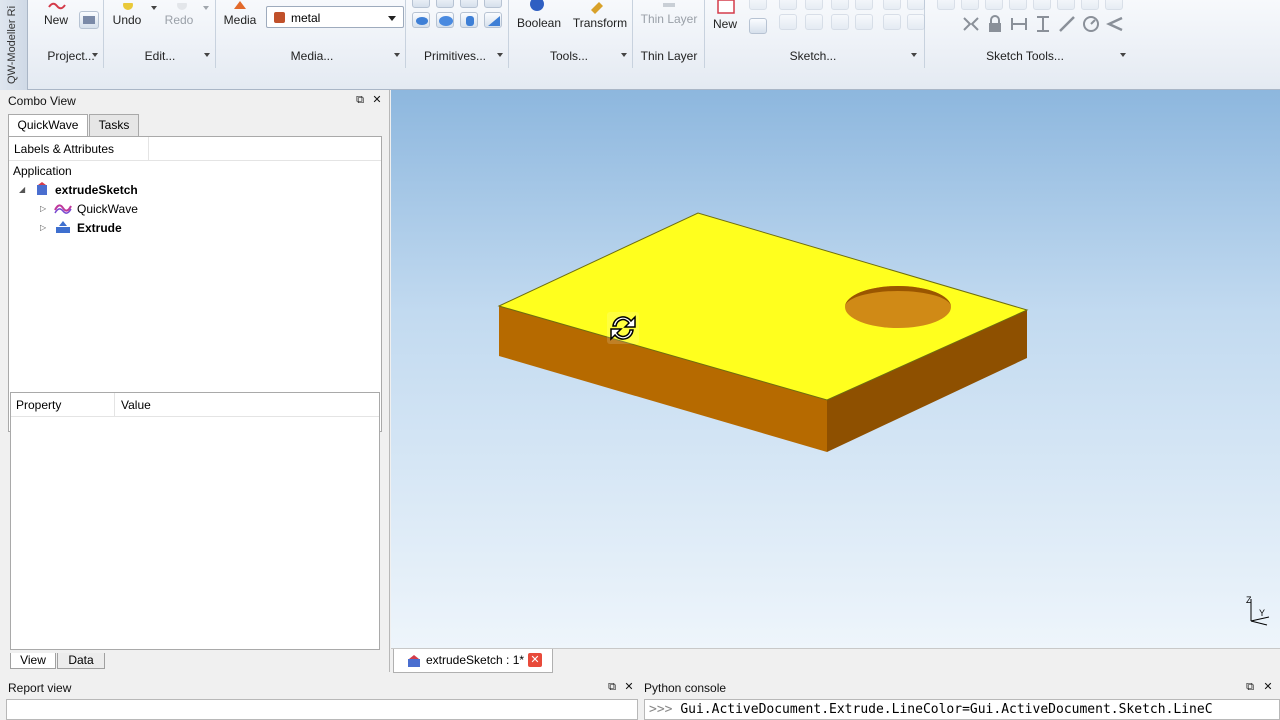 The width and height of the screenshot is (1280, 720). Describe the element at coordinates (758, 5) in the screenshot. I see `sketch-line-icon` at that location.